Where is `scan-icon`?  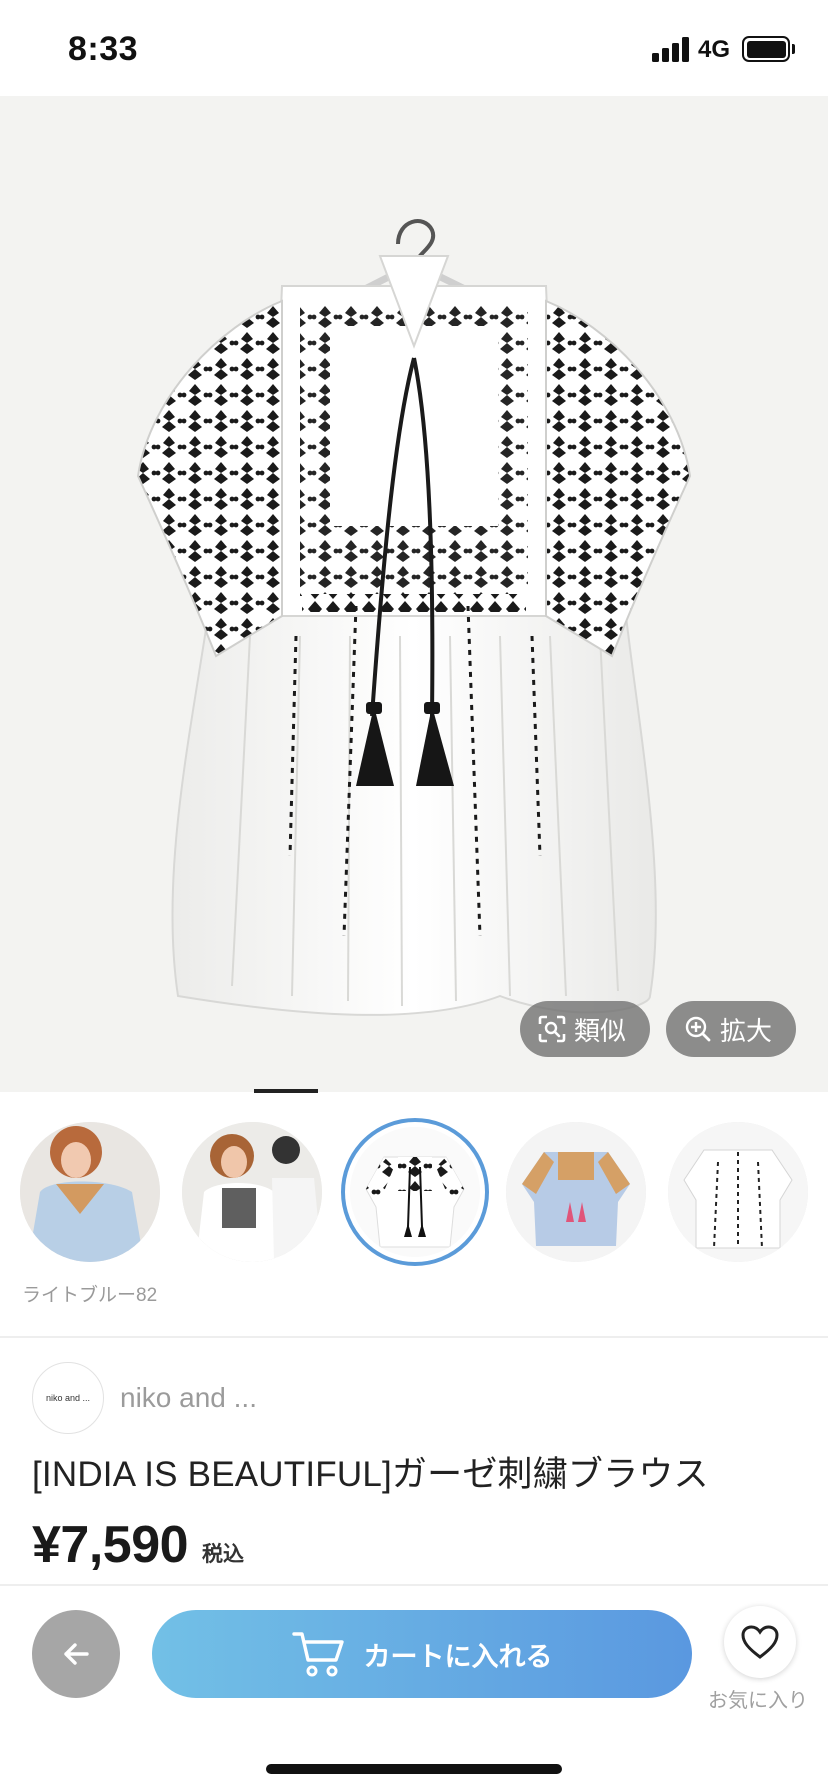 scan-icon is located at coordinates (552, 1029).